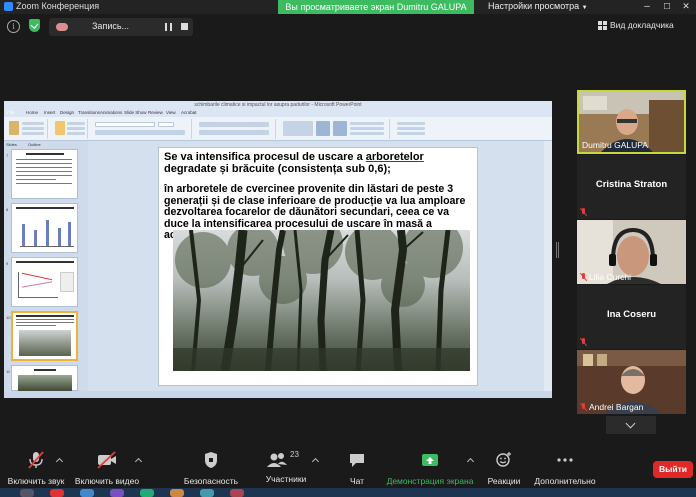 The height and width of the screenshot is (497, 696). What do you see at coordinates (631, 314) in the screenshot?
I see `participant-name: Ina Coseru` at bounding box center [631, 314].